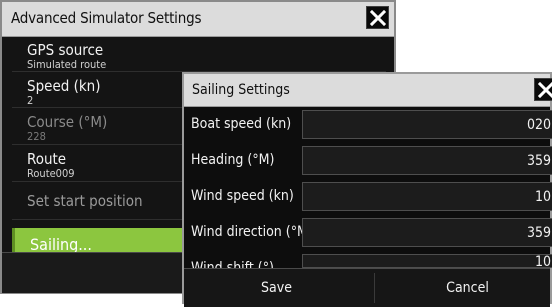 This screenshot has width=552, height=307. What do you see at coordinates (199, 54) in the screenshot?
I see `menu-item-gps-source: GPS source Simulated route` at bounding box center [199, 54].